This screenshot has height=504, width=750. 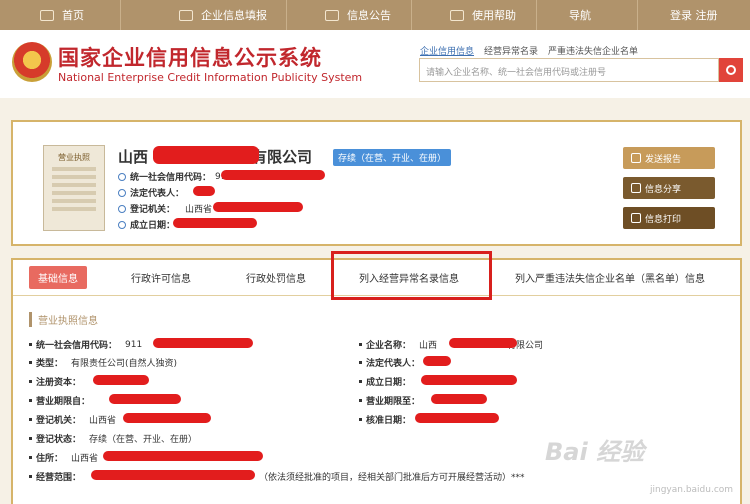 I want to click on field-est-date: 成立日期：, so click(x=389, y=381).